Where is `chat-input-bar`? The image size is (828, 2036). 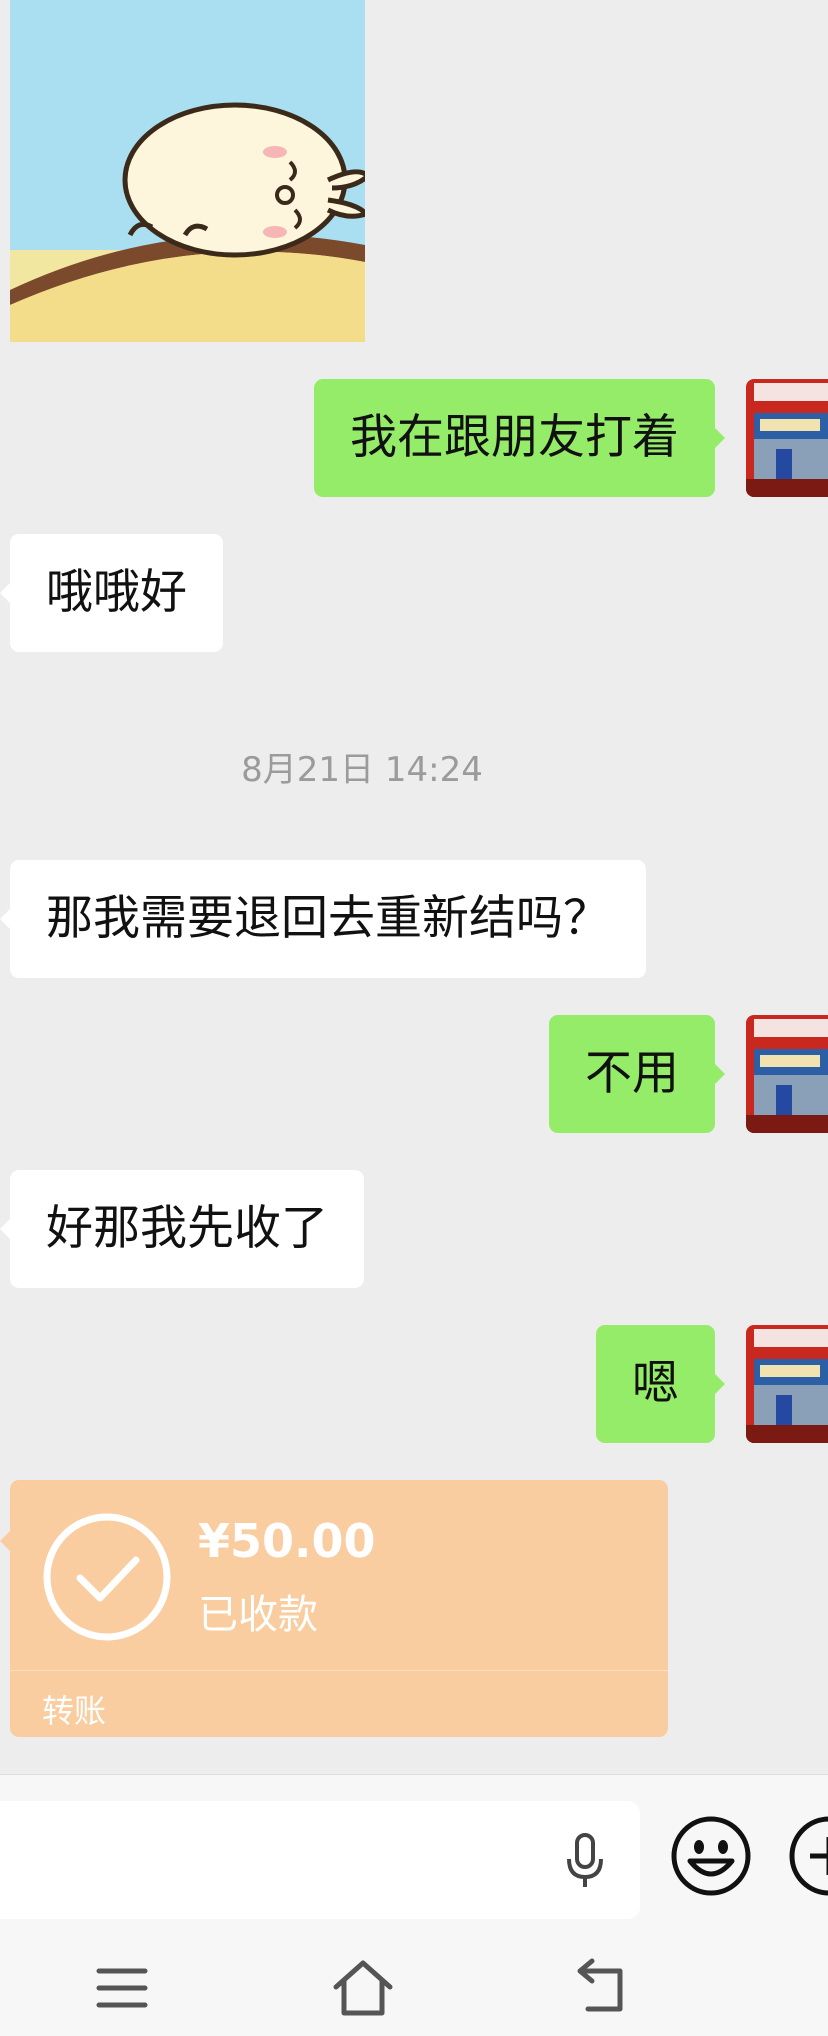
chat-input-bar is located at coordinates (414, 1851).